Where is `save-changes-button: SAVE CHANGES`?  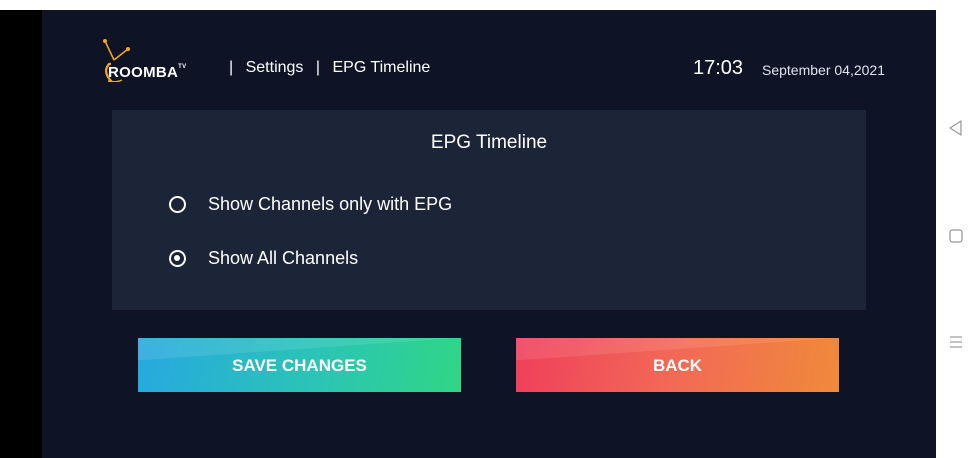 save-changes-button: SAVE CHANGES is located at coordinates (299, 365).